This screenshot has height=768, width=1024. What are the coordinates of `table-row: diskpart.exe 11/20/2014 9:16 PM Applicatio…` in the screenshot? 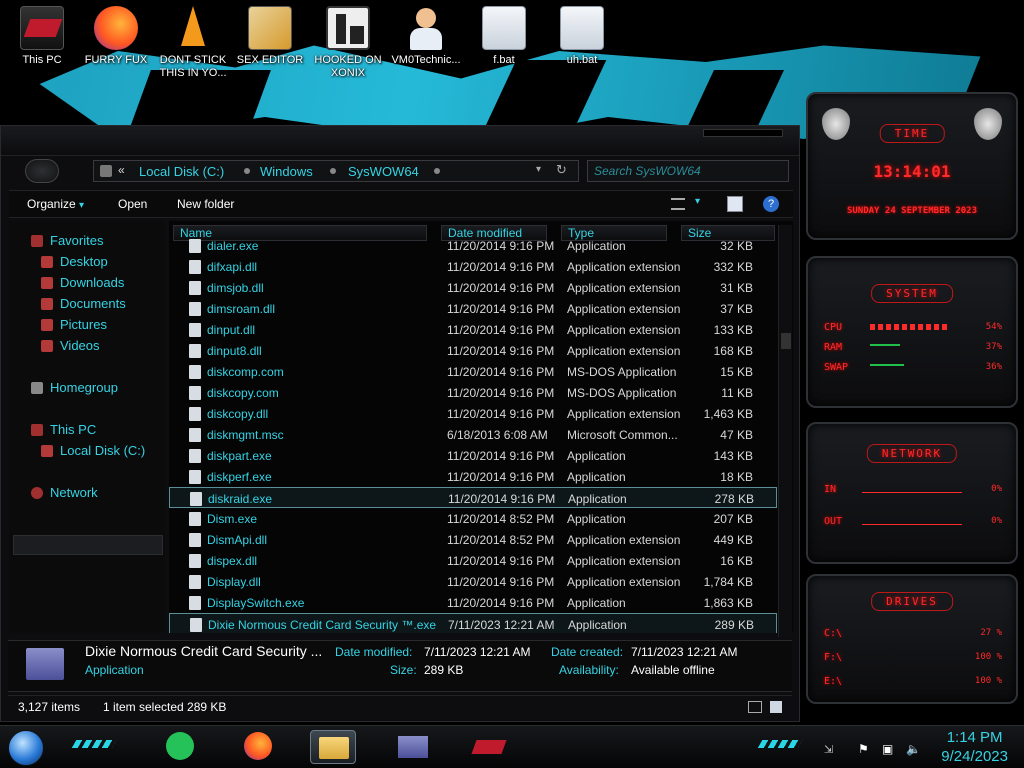 It's located at (473, 455).